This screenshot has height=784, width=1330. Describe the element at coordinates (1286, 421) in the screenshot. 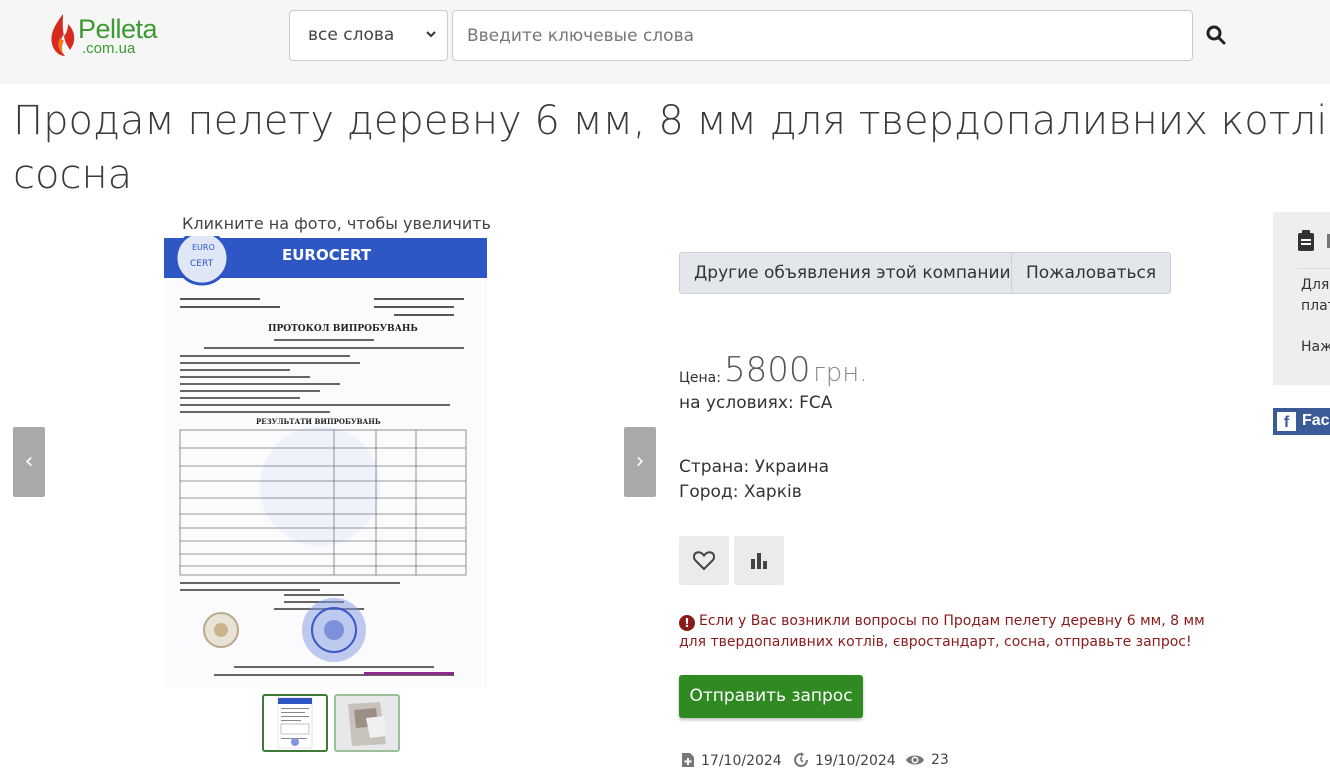

I see `facebook-icon: f` at that location.